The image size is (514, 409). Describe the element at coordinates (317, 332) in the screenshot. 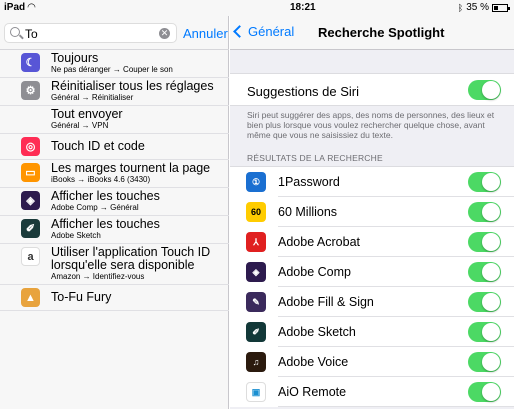

I see `app-name: Adobe Sketch` at that location.